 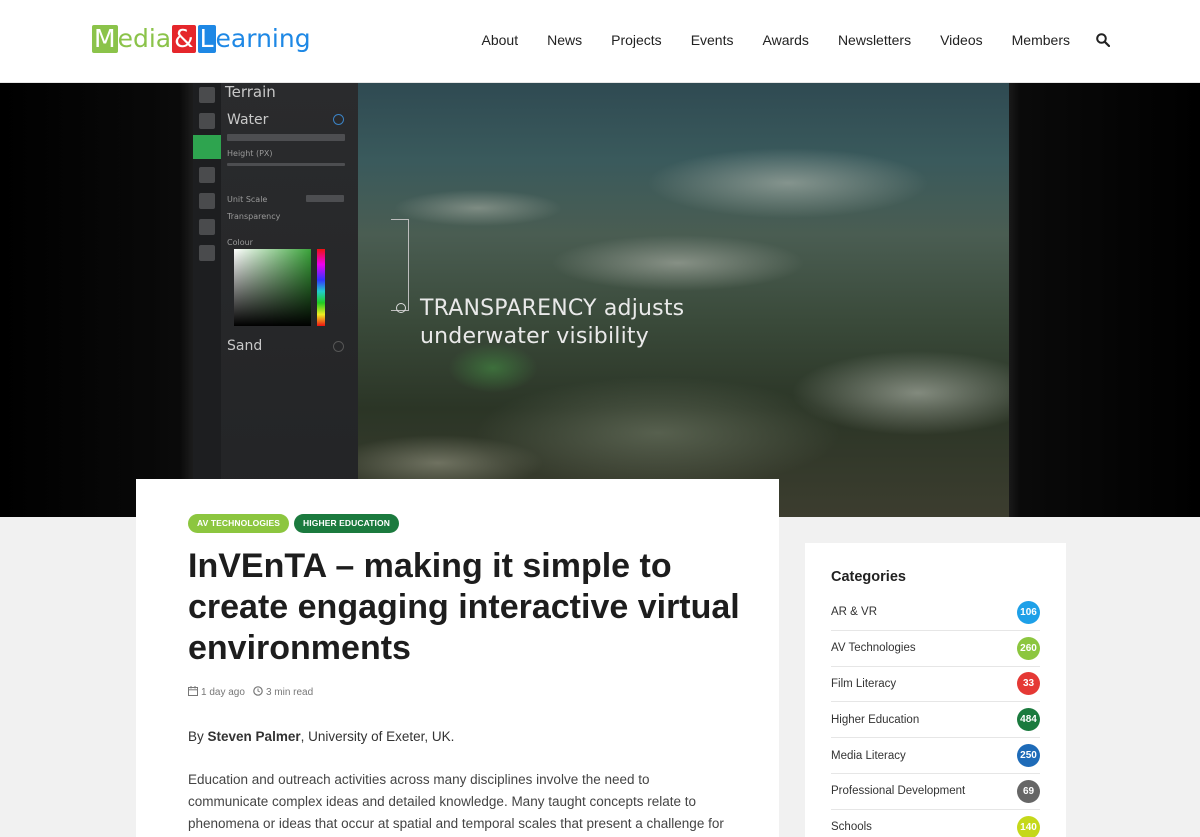 What do you see at coordinates (401, 308) in the screenshot?
I see `caption-pointer-icon` at bounding box center [401, 308].